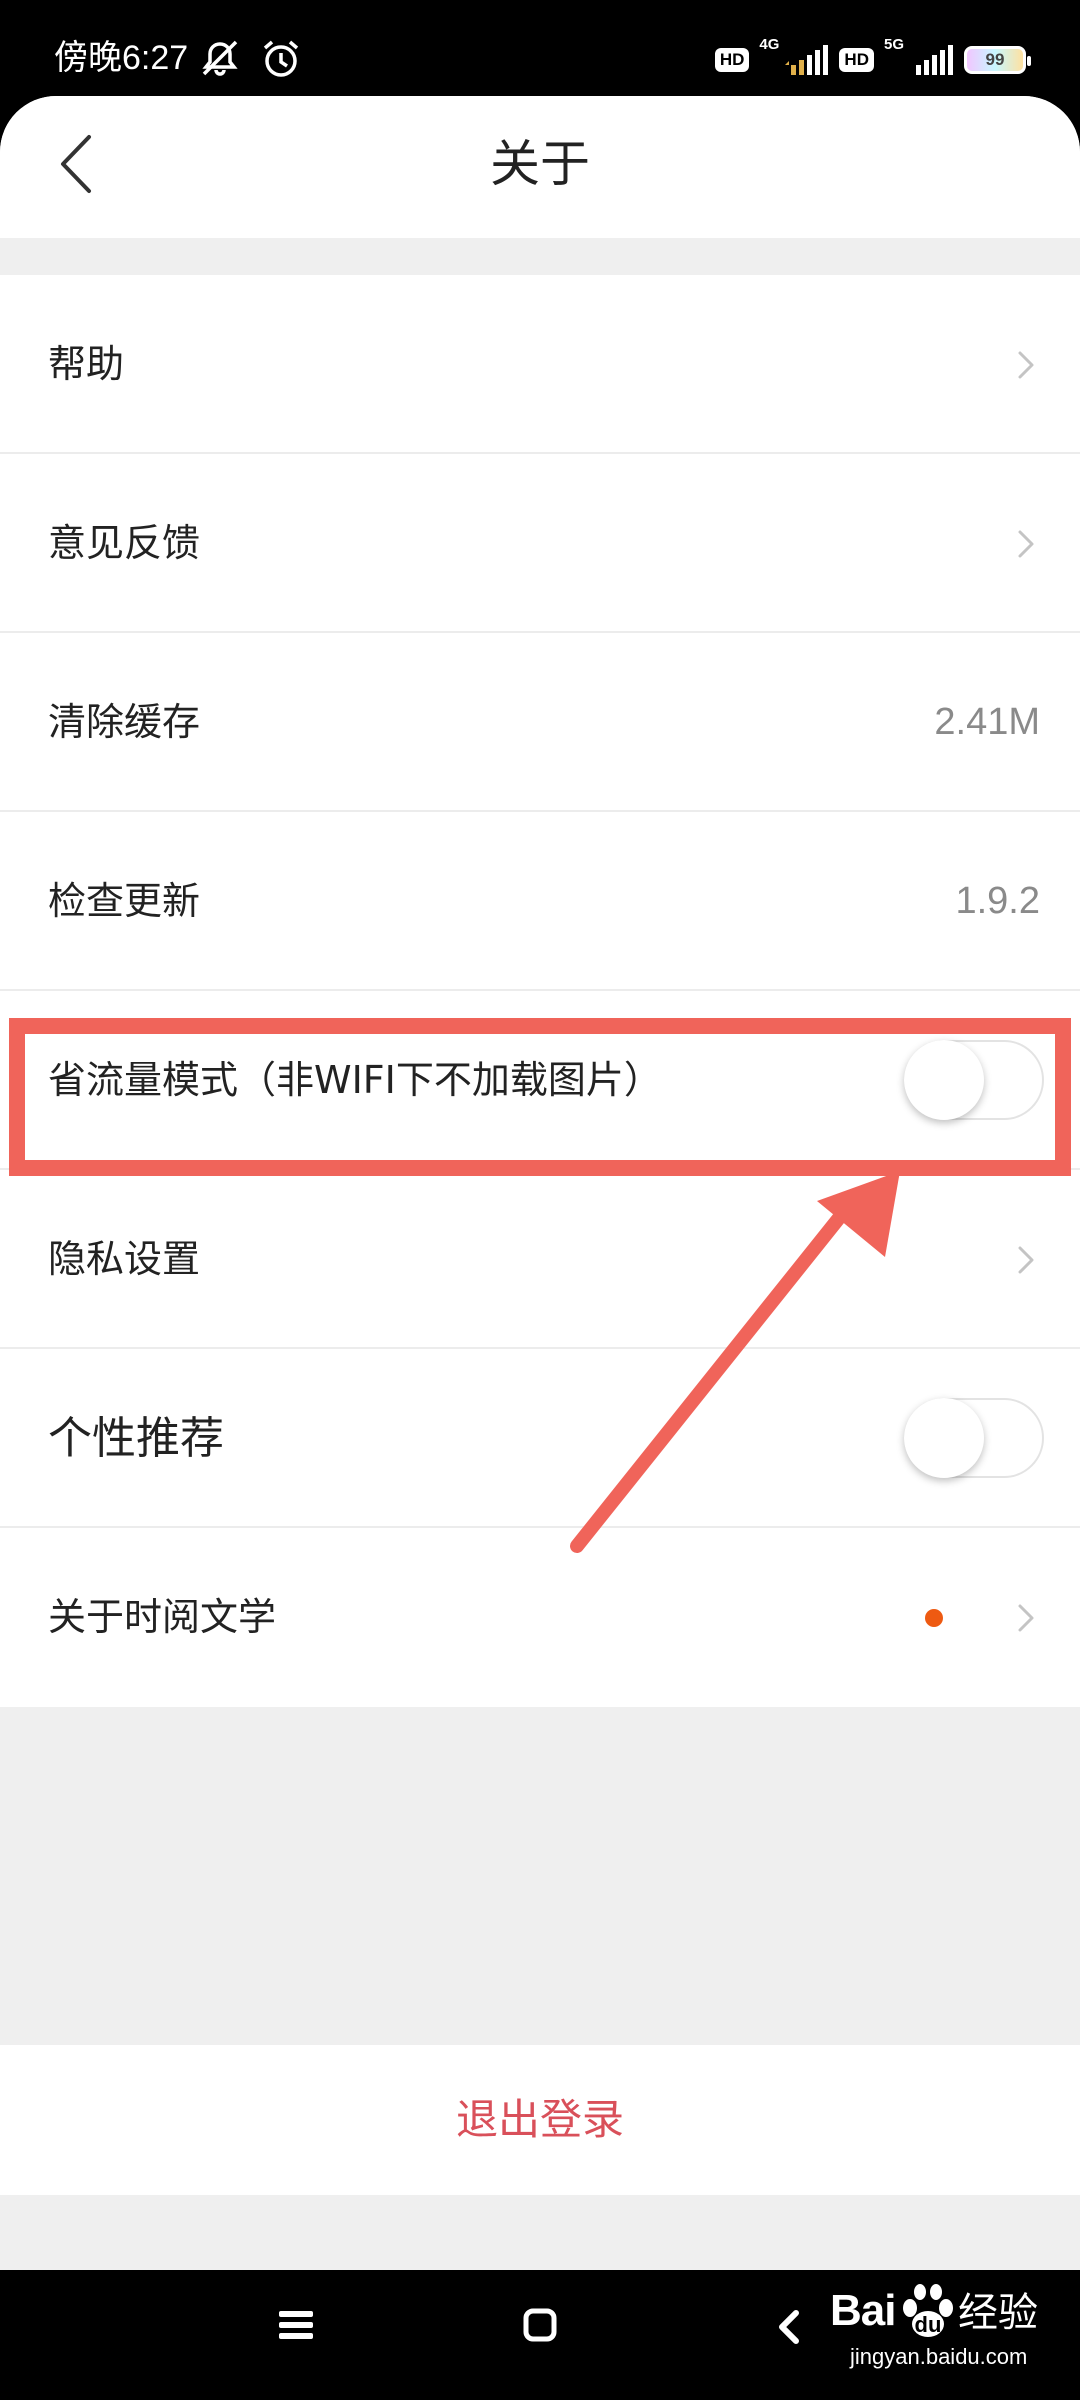 Image resolution: width=1080 pixels, height=2400 pixels. I want to click on network-type-label-2: 5G, so click(893, 44).